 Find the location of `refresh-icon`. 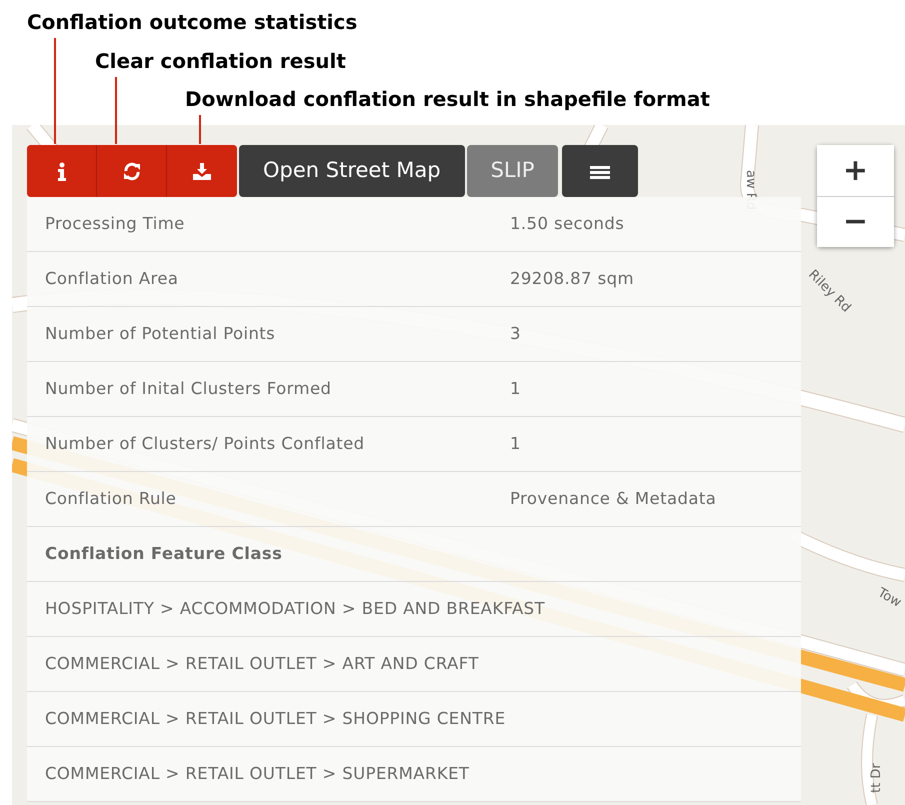

refresh-icon is located at coordinates (131, 171).